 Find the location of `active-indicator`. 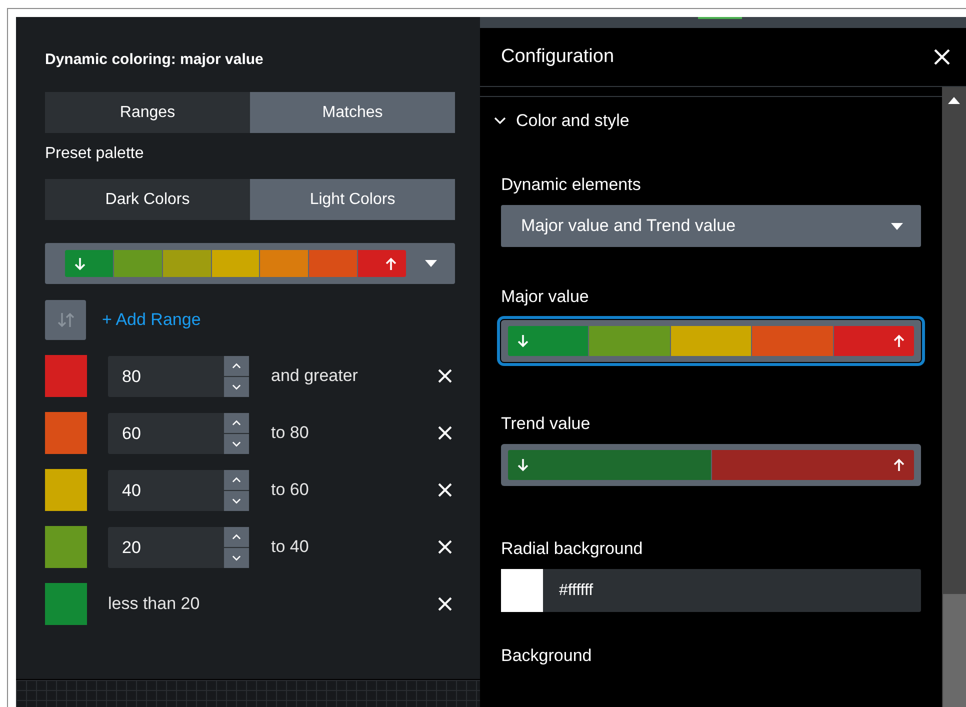

active-indicator is located at coordinates (720, 18).